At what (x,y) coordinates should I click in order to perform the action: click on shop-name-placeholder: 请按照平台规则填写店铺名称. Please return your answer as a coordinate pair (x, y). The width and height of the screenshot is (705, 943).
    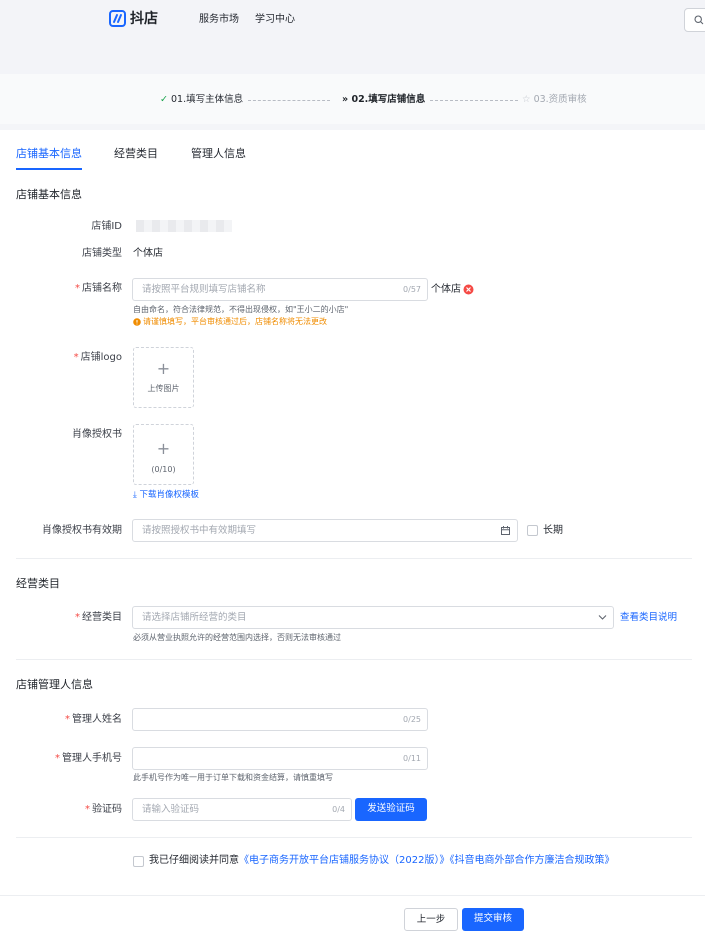
    Looking at the image, I should click on (204, 289).